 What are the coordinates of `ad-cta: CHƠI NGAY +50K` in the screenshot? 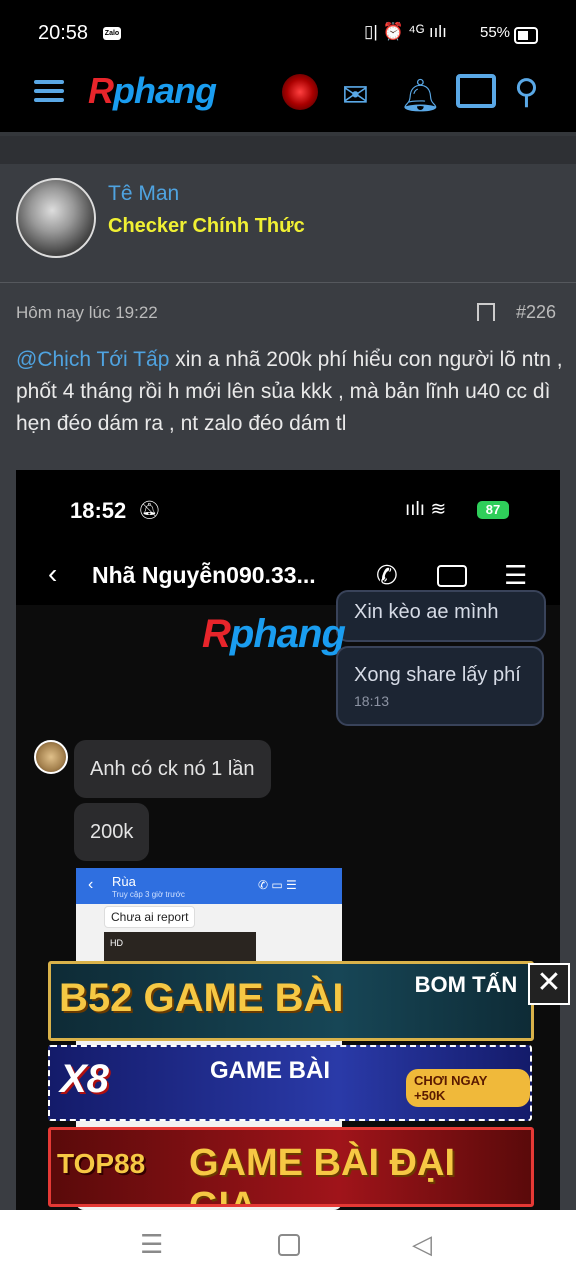 It's located at (468, 1088).